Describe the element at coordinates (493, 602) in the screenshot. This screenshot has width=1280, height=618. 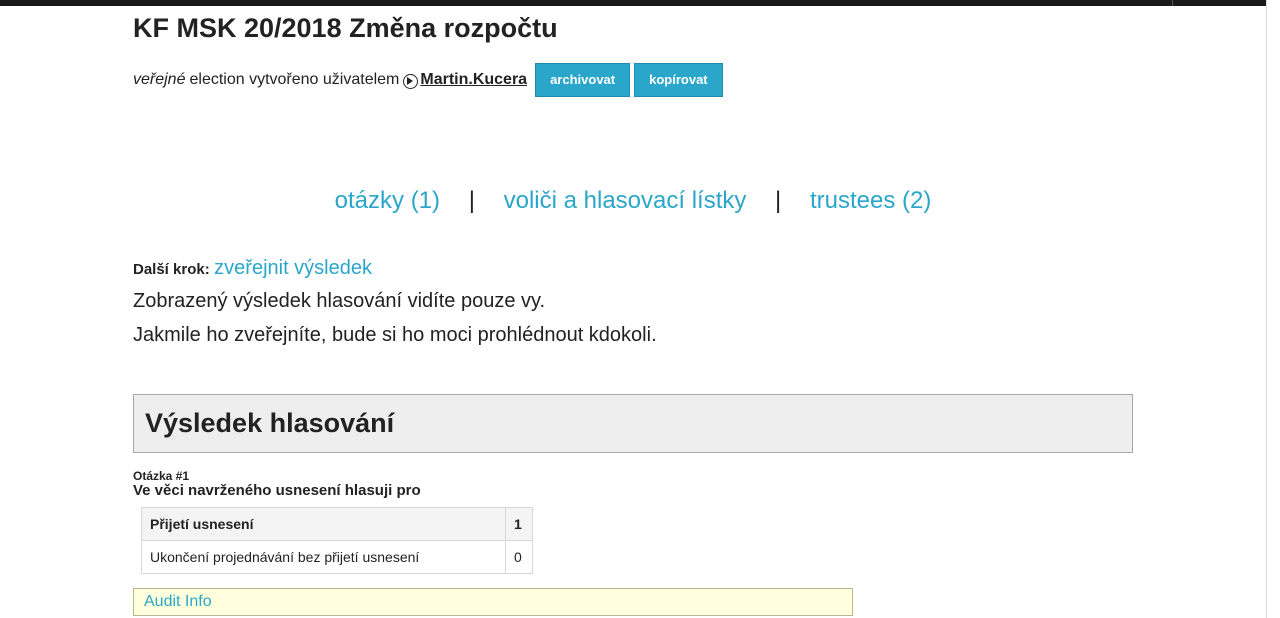
I see `audit-info-box: Audit Info` at that location.